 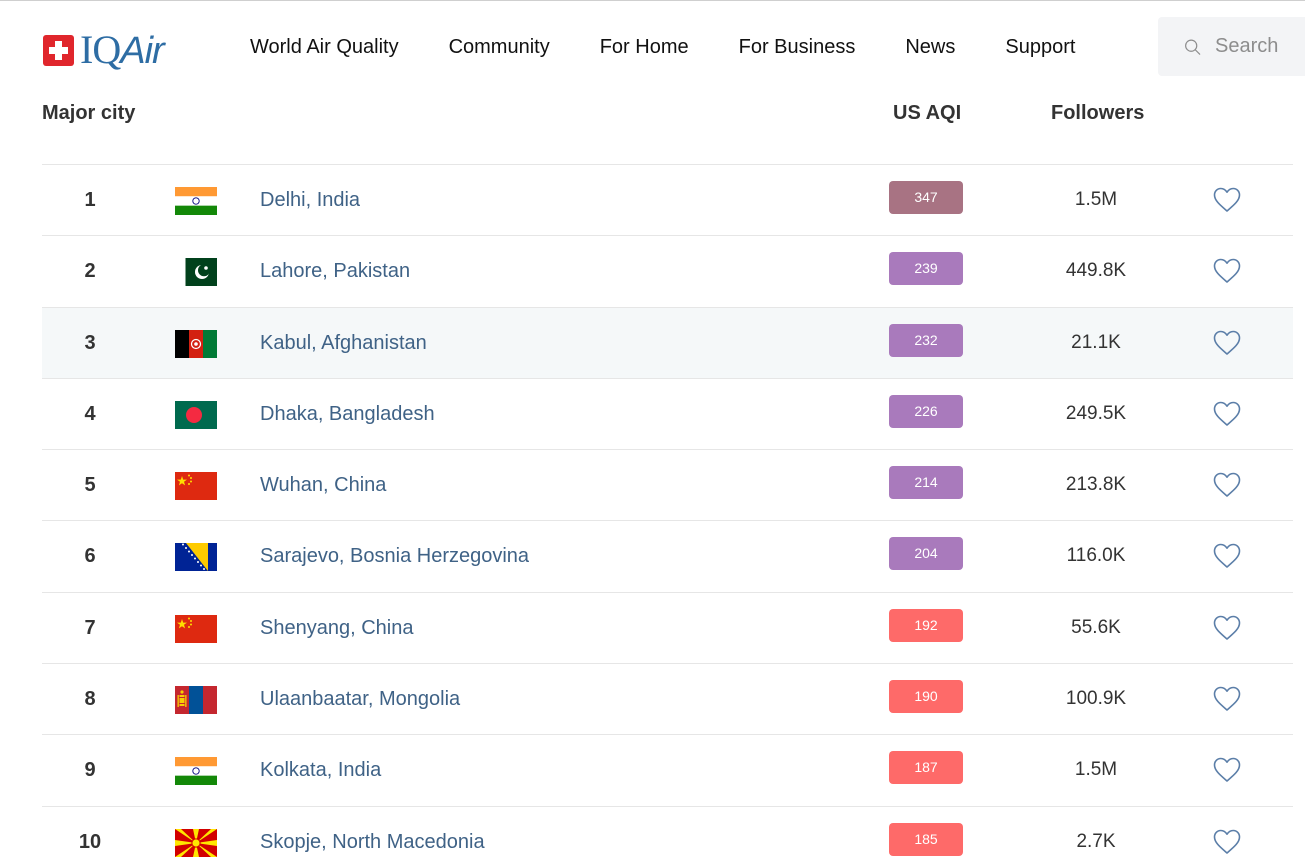 What do you see at coordinates (90, 342) in the screenshot?
I see `rank-number: 3` at bounding box center [90, 342].